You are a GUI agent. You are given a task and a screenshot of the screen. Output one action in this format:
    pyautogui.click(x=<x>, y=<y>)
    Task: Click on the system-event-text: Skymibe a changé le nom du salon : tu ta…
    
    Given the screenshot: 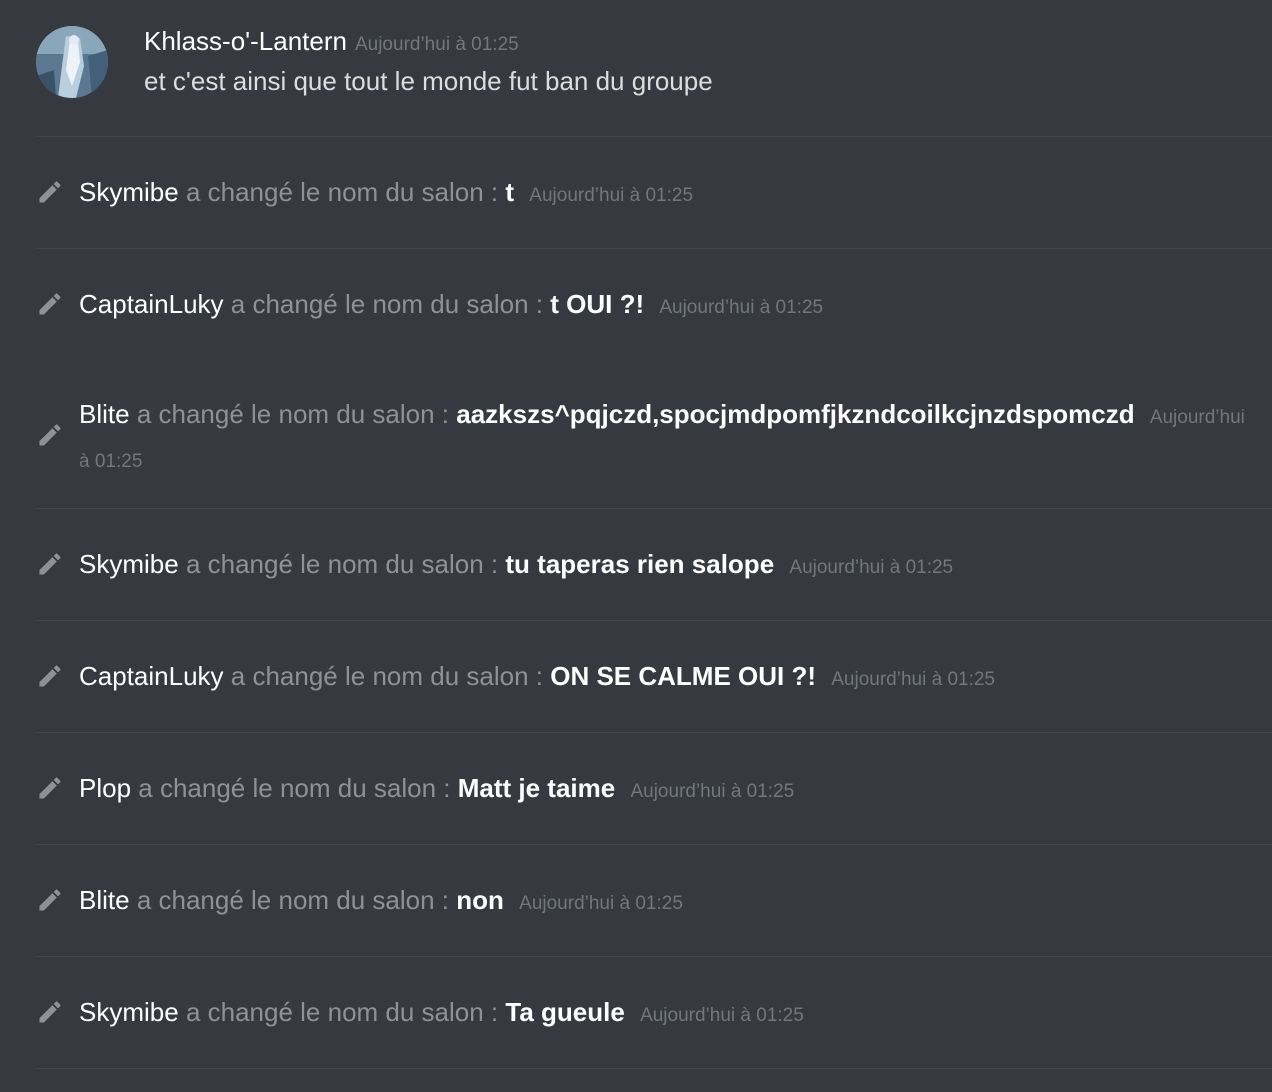 What is the action you would take?
    pyautogui.click(x=669, y=566)
    